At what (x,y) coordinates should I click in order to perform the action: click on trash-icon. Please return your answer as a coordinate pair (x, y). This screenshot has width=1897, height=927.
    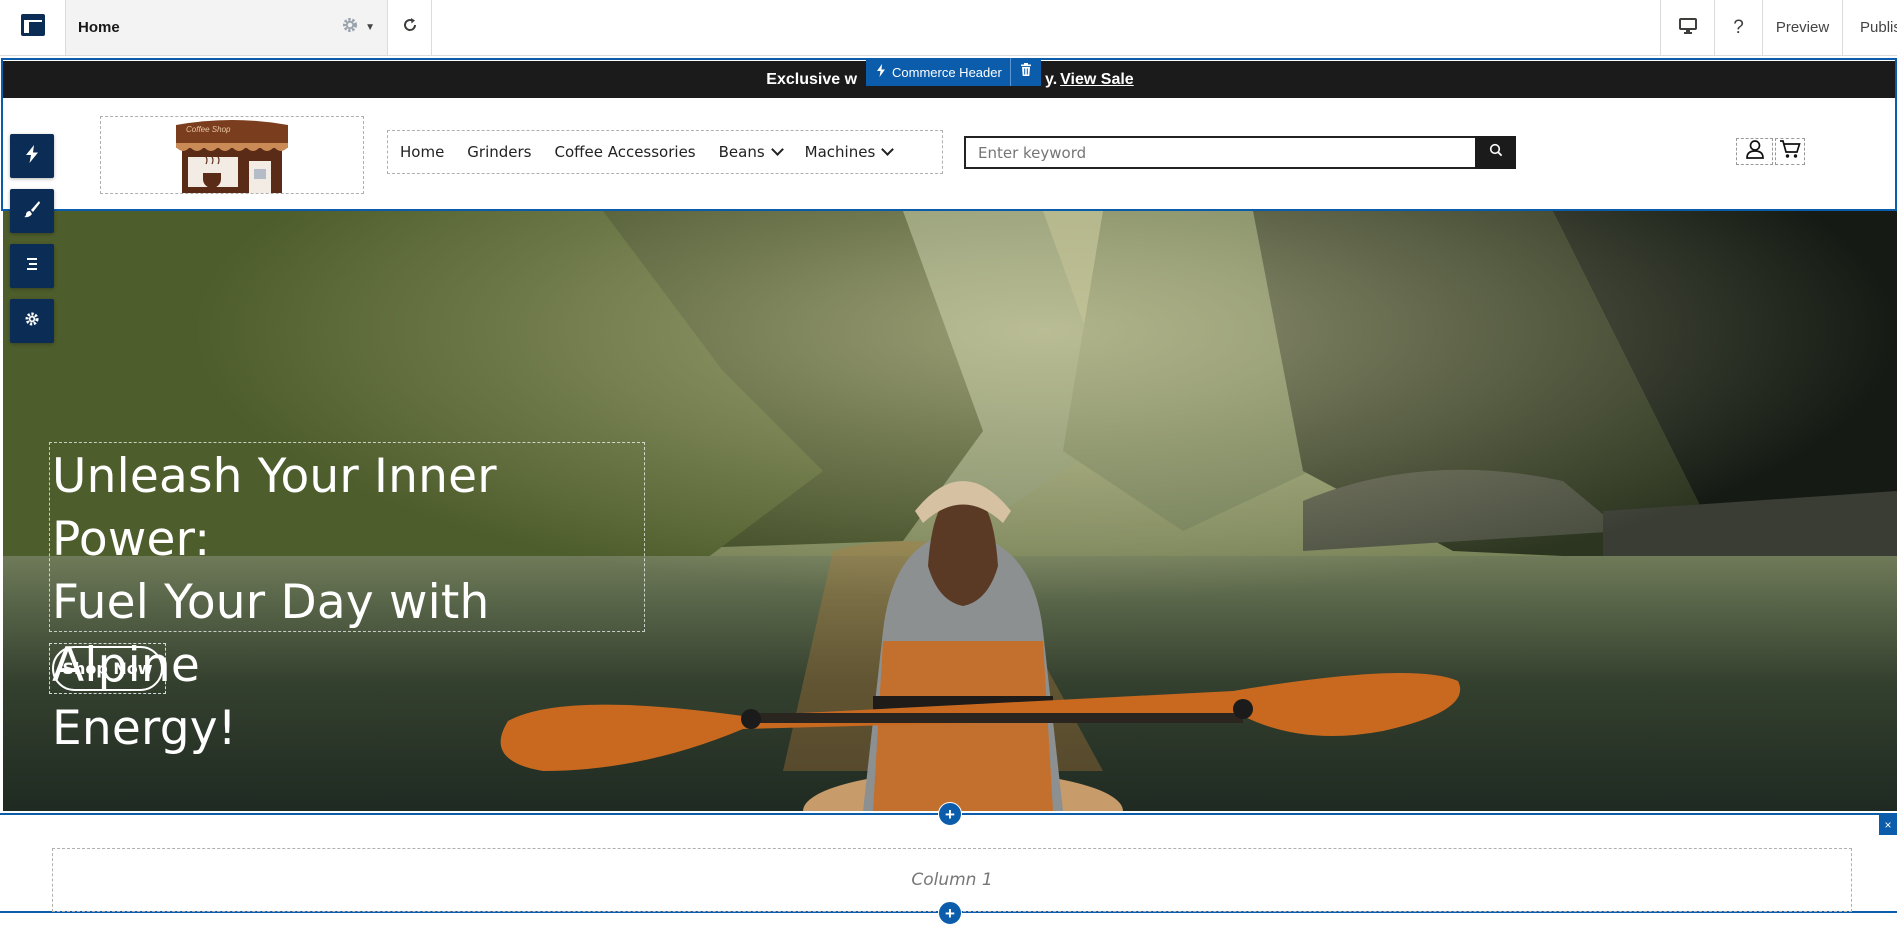
    Looking at the image, I should click on (1026, 72).